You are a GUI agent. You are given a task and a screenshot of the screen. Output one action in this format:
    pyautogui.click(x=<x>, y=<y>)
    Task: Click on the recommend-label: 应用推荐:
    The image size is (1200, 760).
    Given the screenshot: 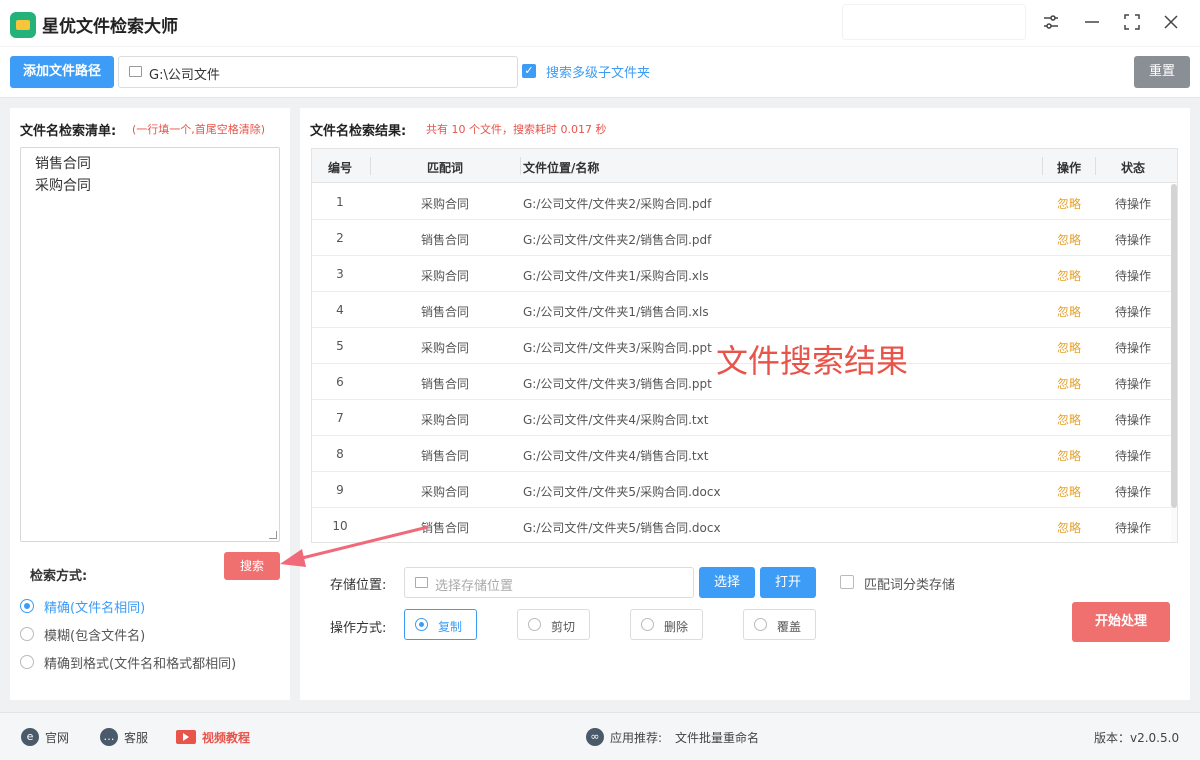 What is the action you would take?
    pyautogui.click(x=636, y=738)
    